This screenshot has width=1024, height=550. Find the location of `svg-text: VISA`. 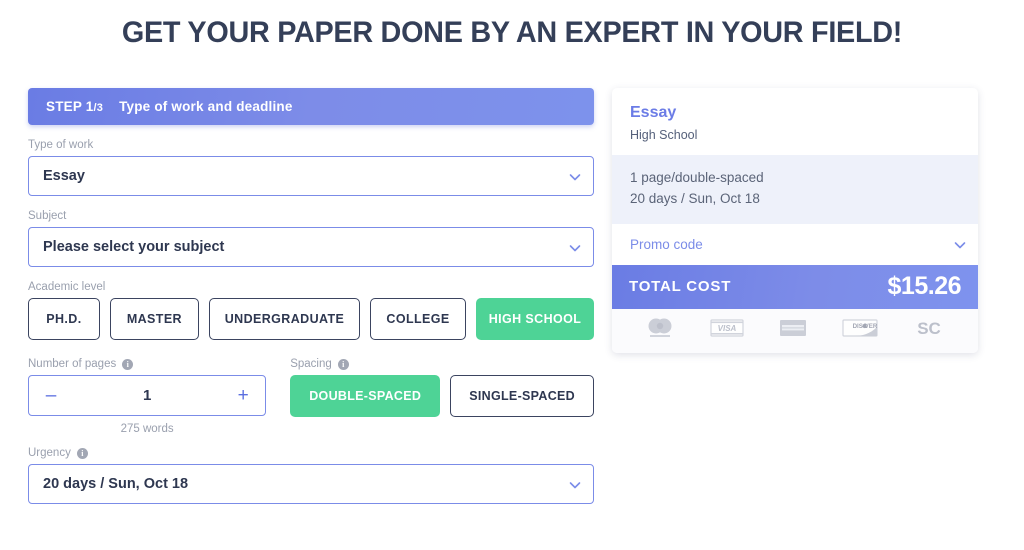

svg-text: VISA is located at coordinates (727, 328).